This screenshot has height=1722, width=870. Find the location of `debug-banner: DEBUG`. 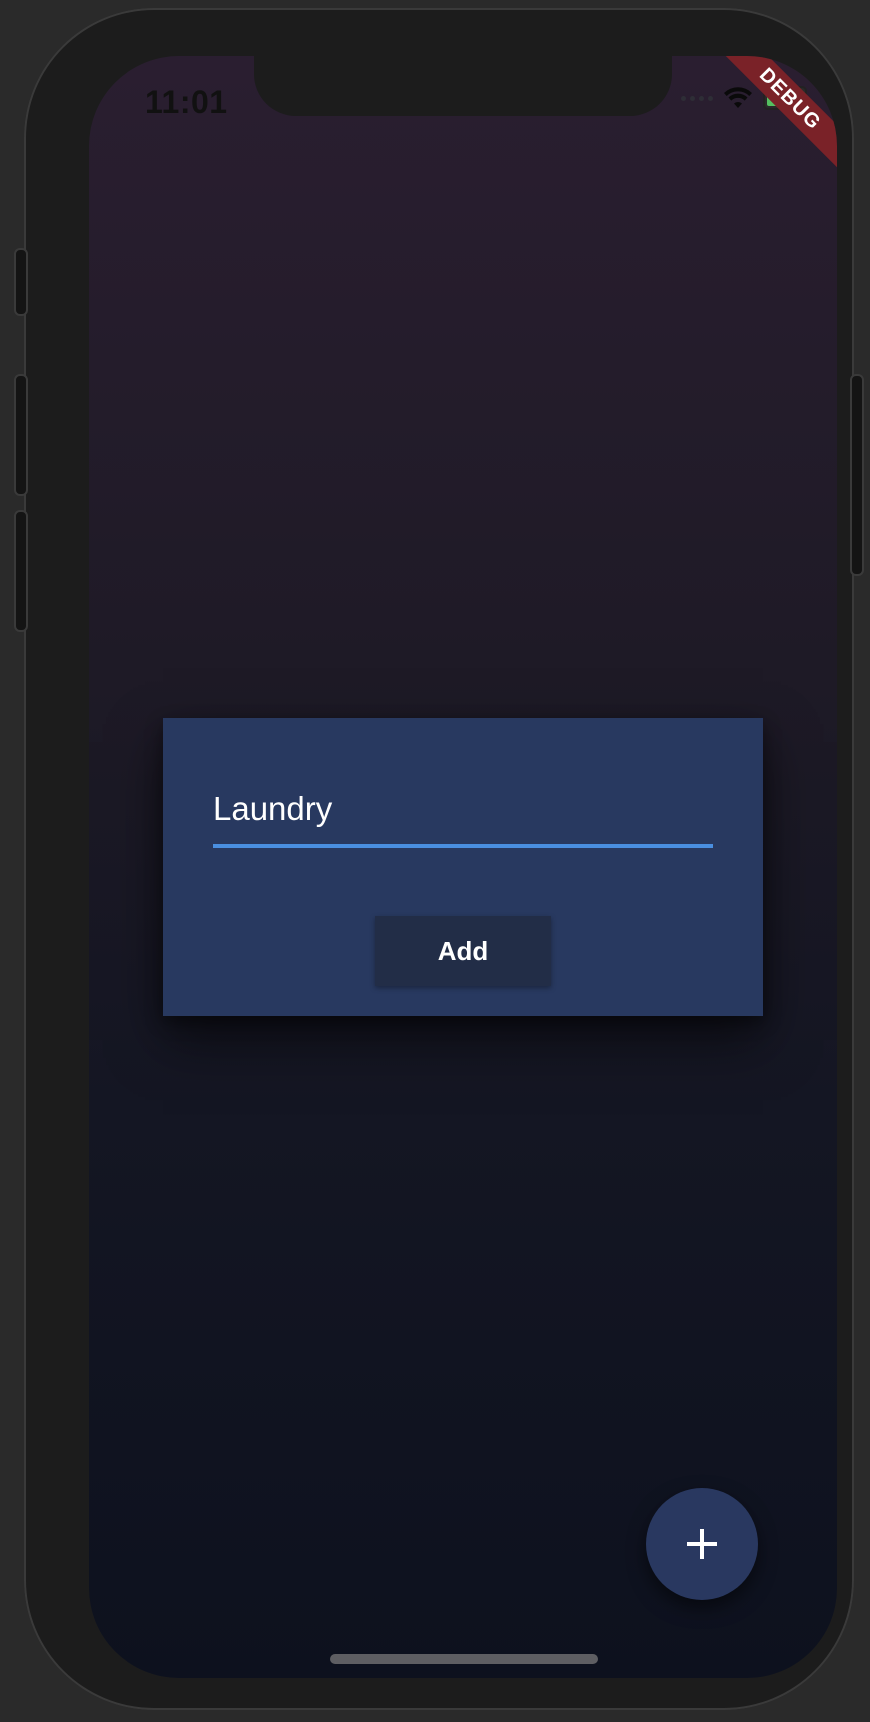

debug-banner: DEBUG is located at coordinates (778, 113).